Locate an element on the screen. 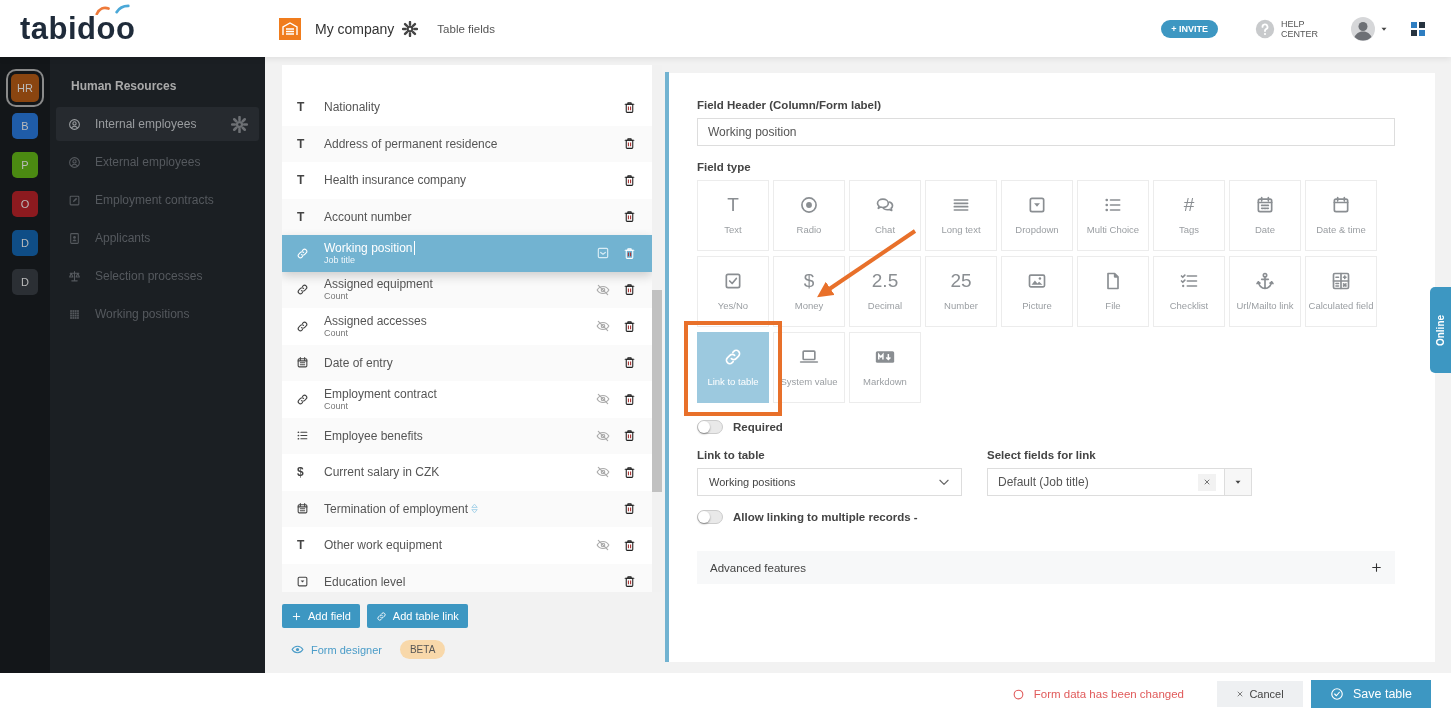 The height and width of the screenshot is (715, 1451). field-name: Termination of employment is located at coordinates (396, 508).